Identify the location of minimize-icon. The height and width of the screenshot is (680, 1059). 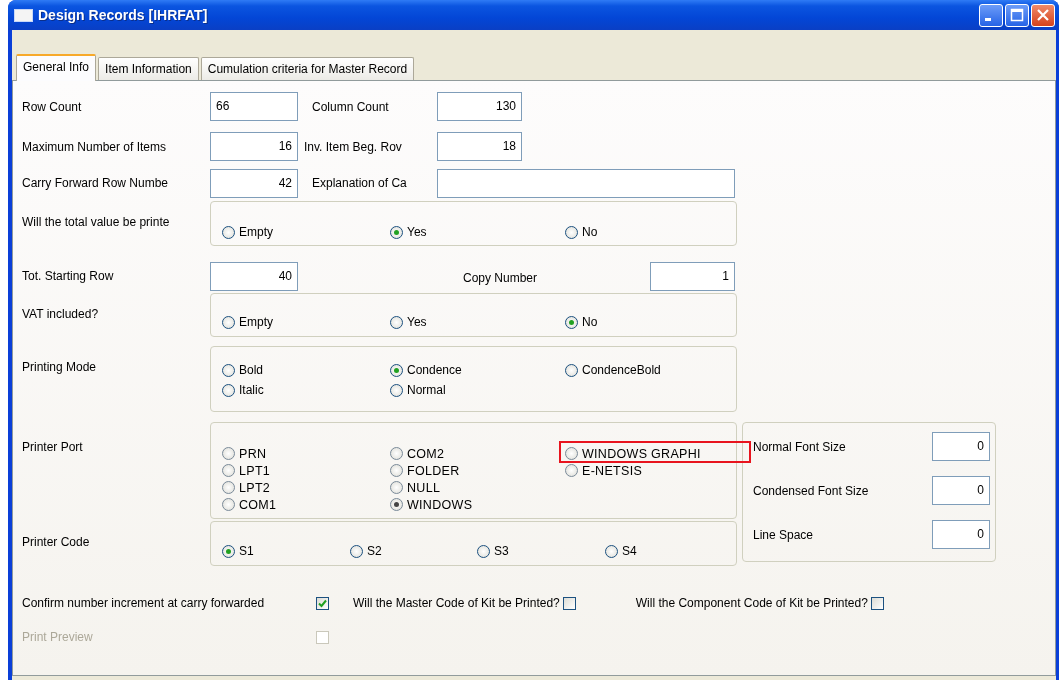
(988, 19).